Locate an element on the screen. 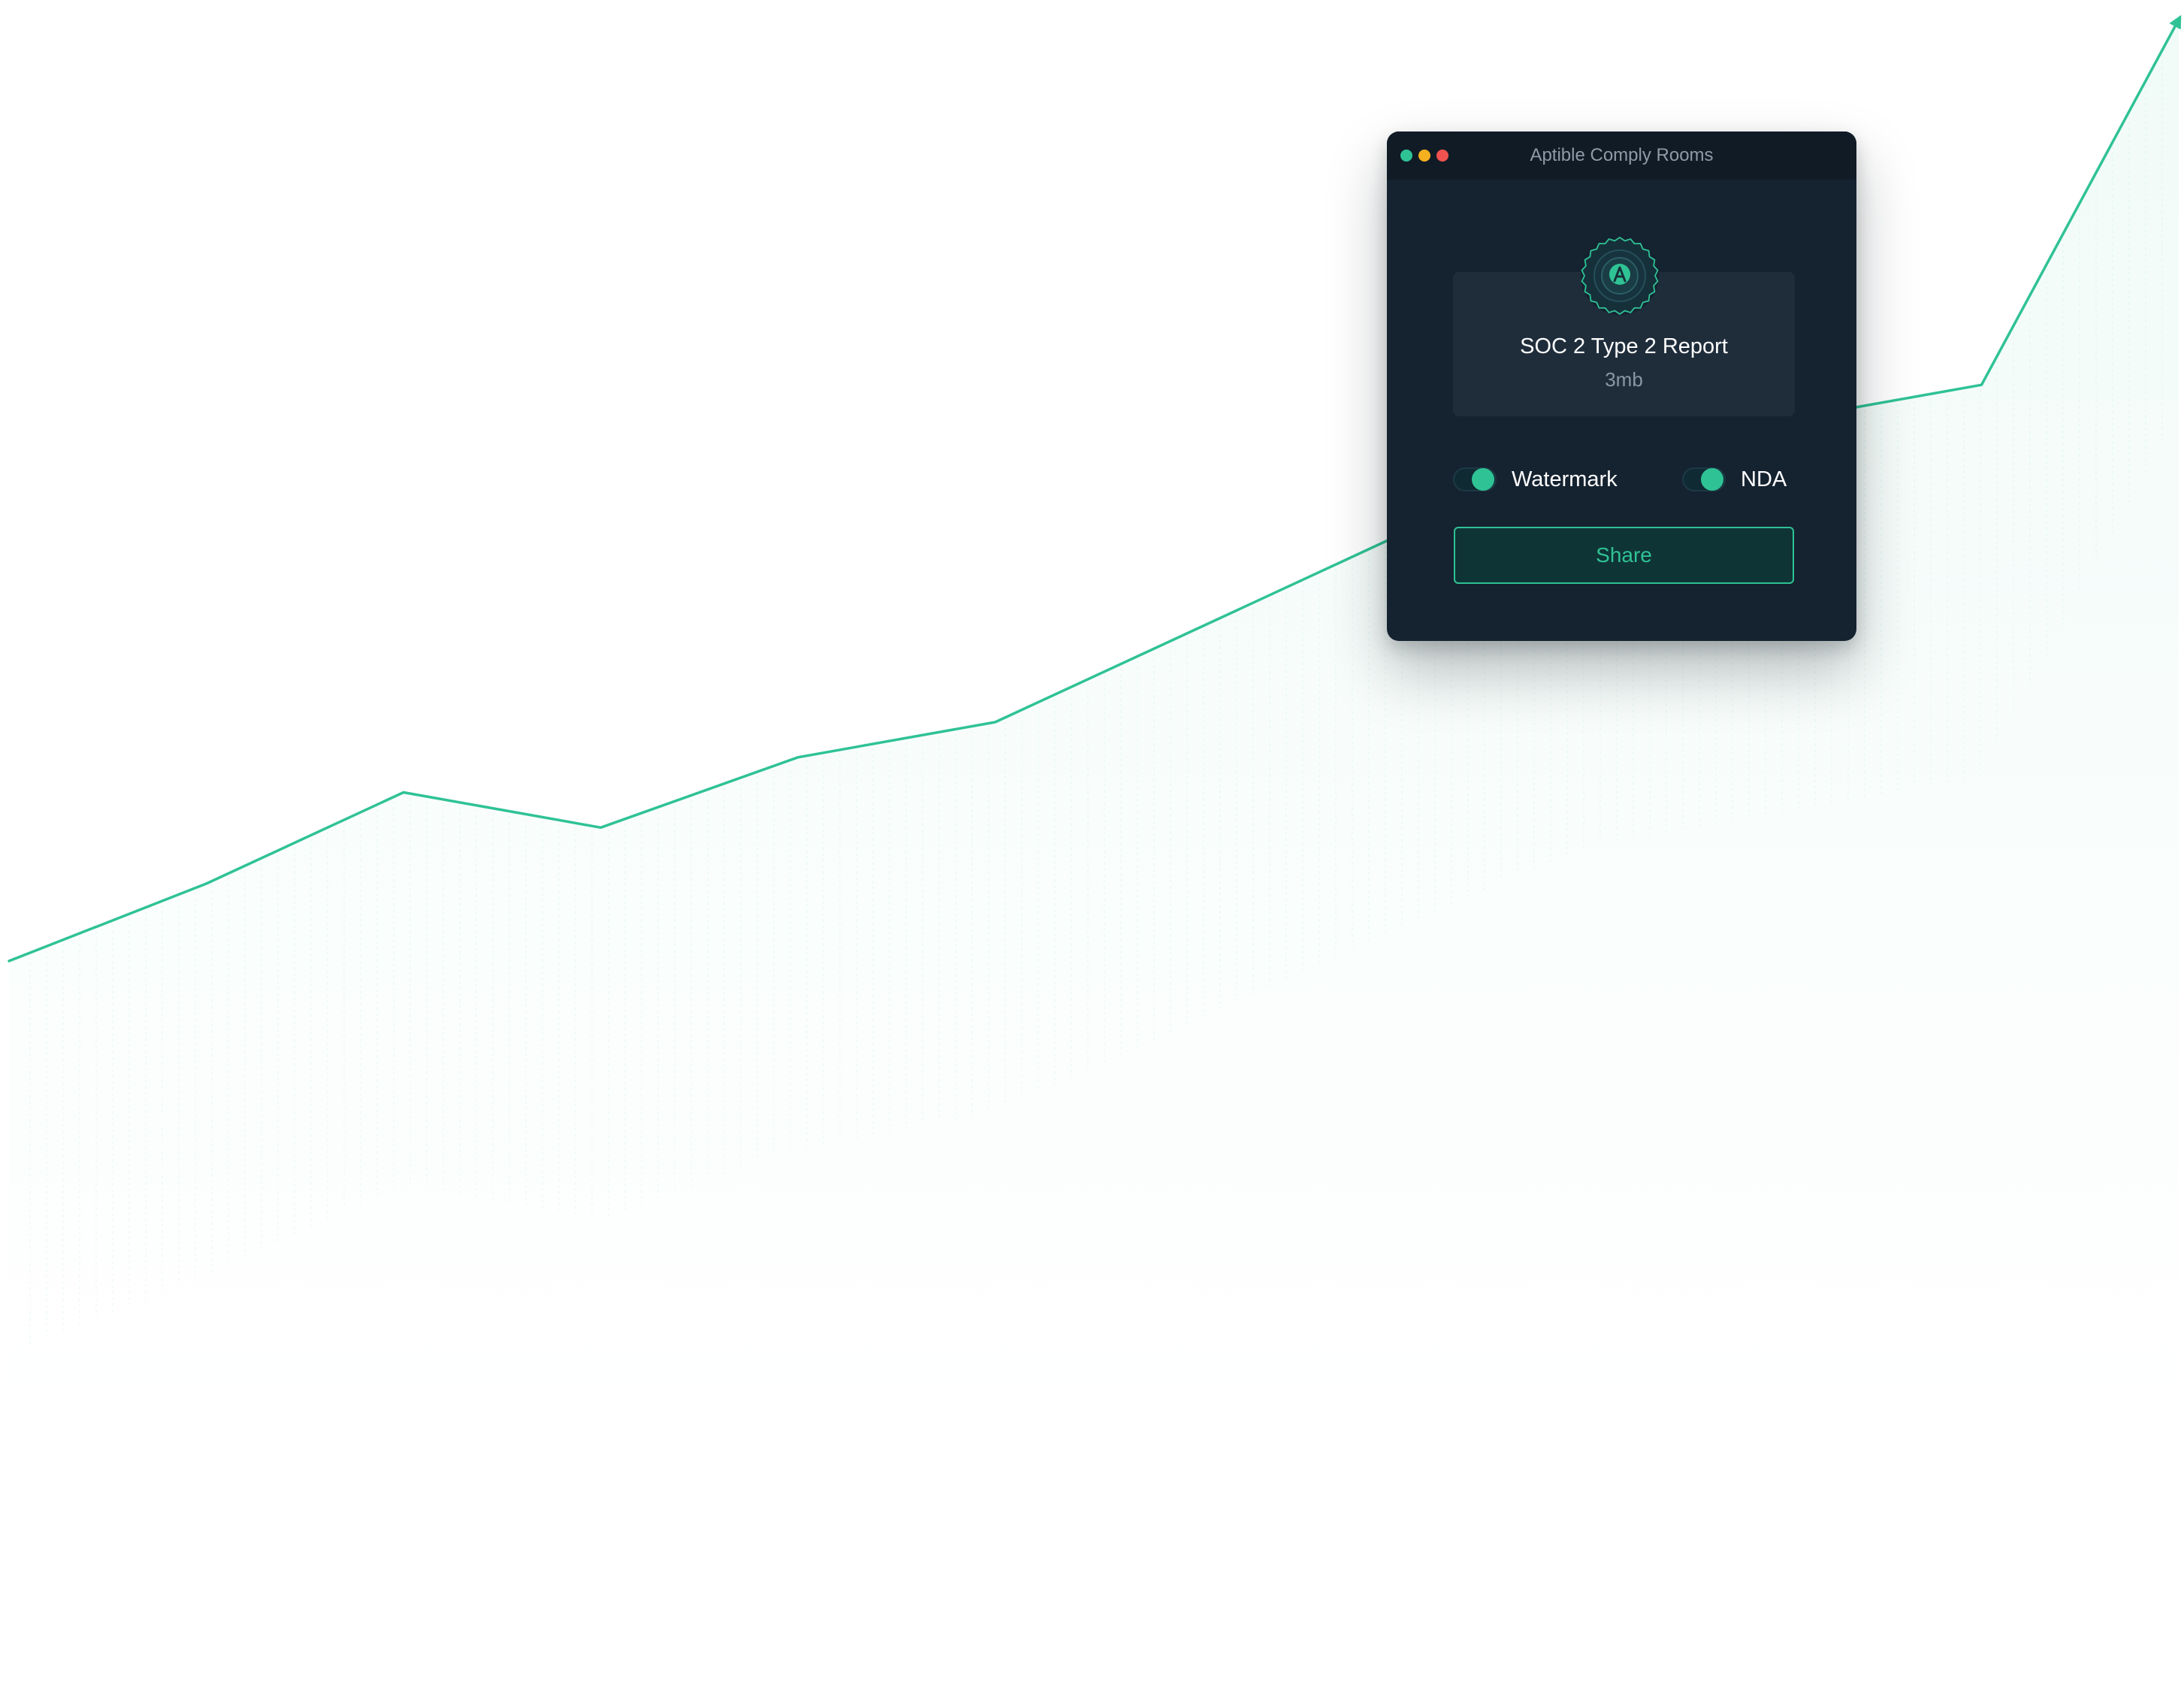  nda-label: NDA is located at coordinates (1764, 479).